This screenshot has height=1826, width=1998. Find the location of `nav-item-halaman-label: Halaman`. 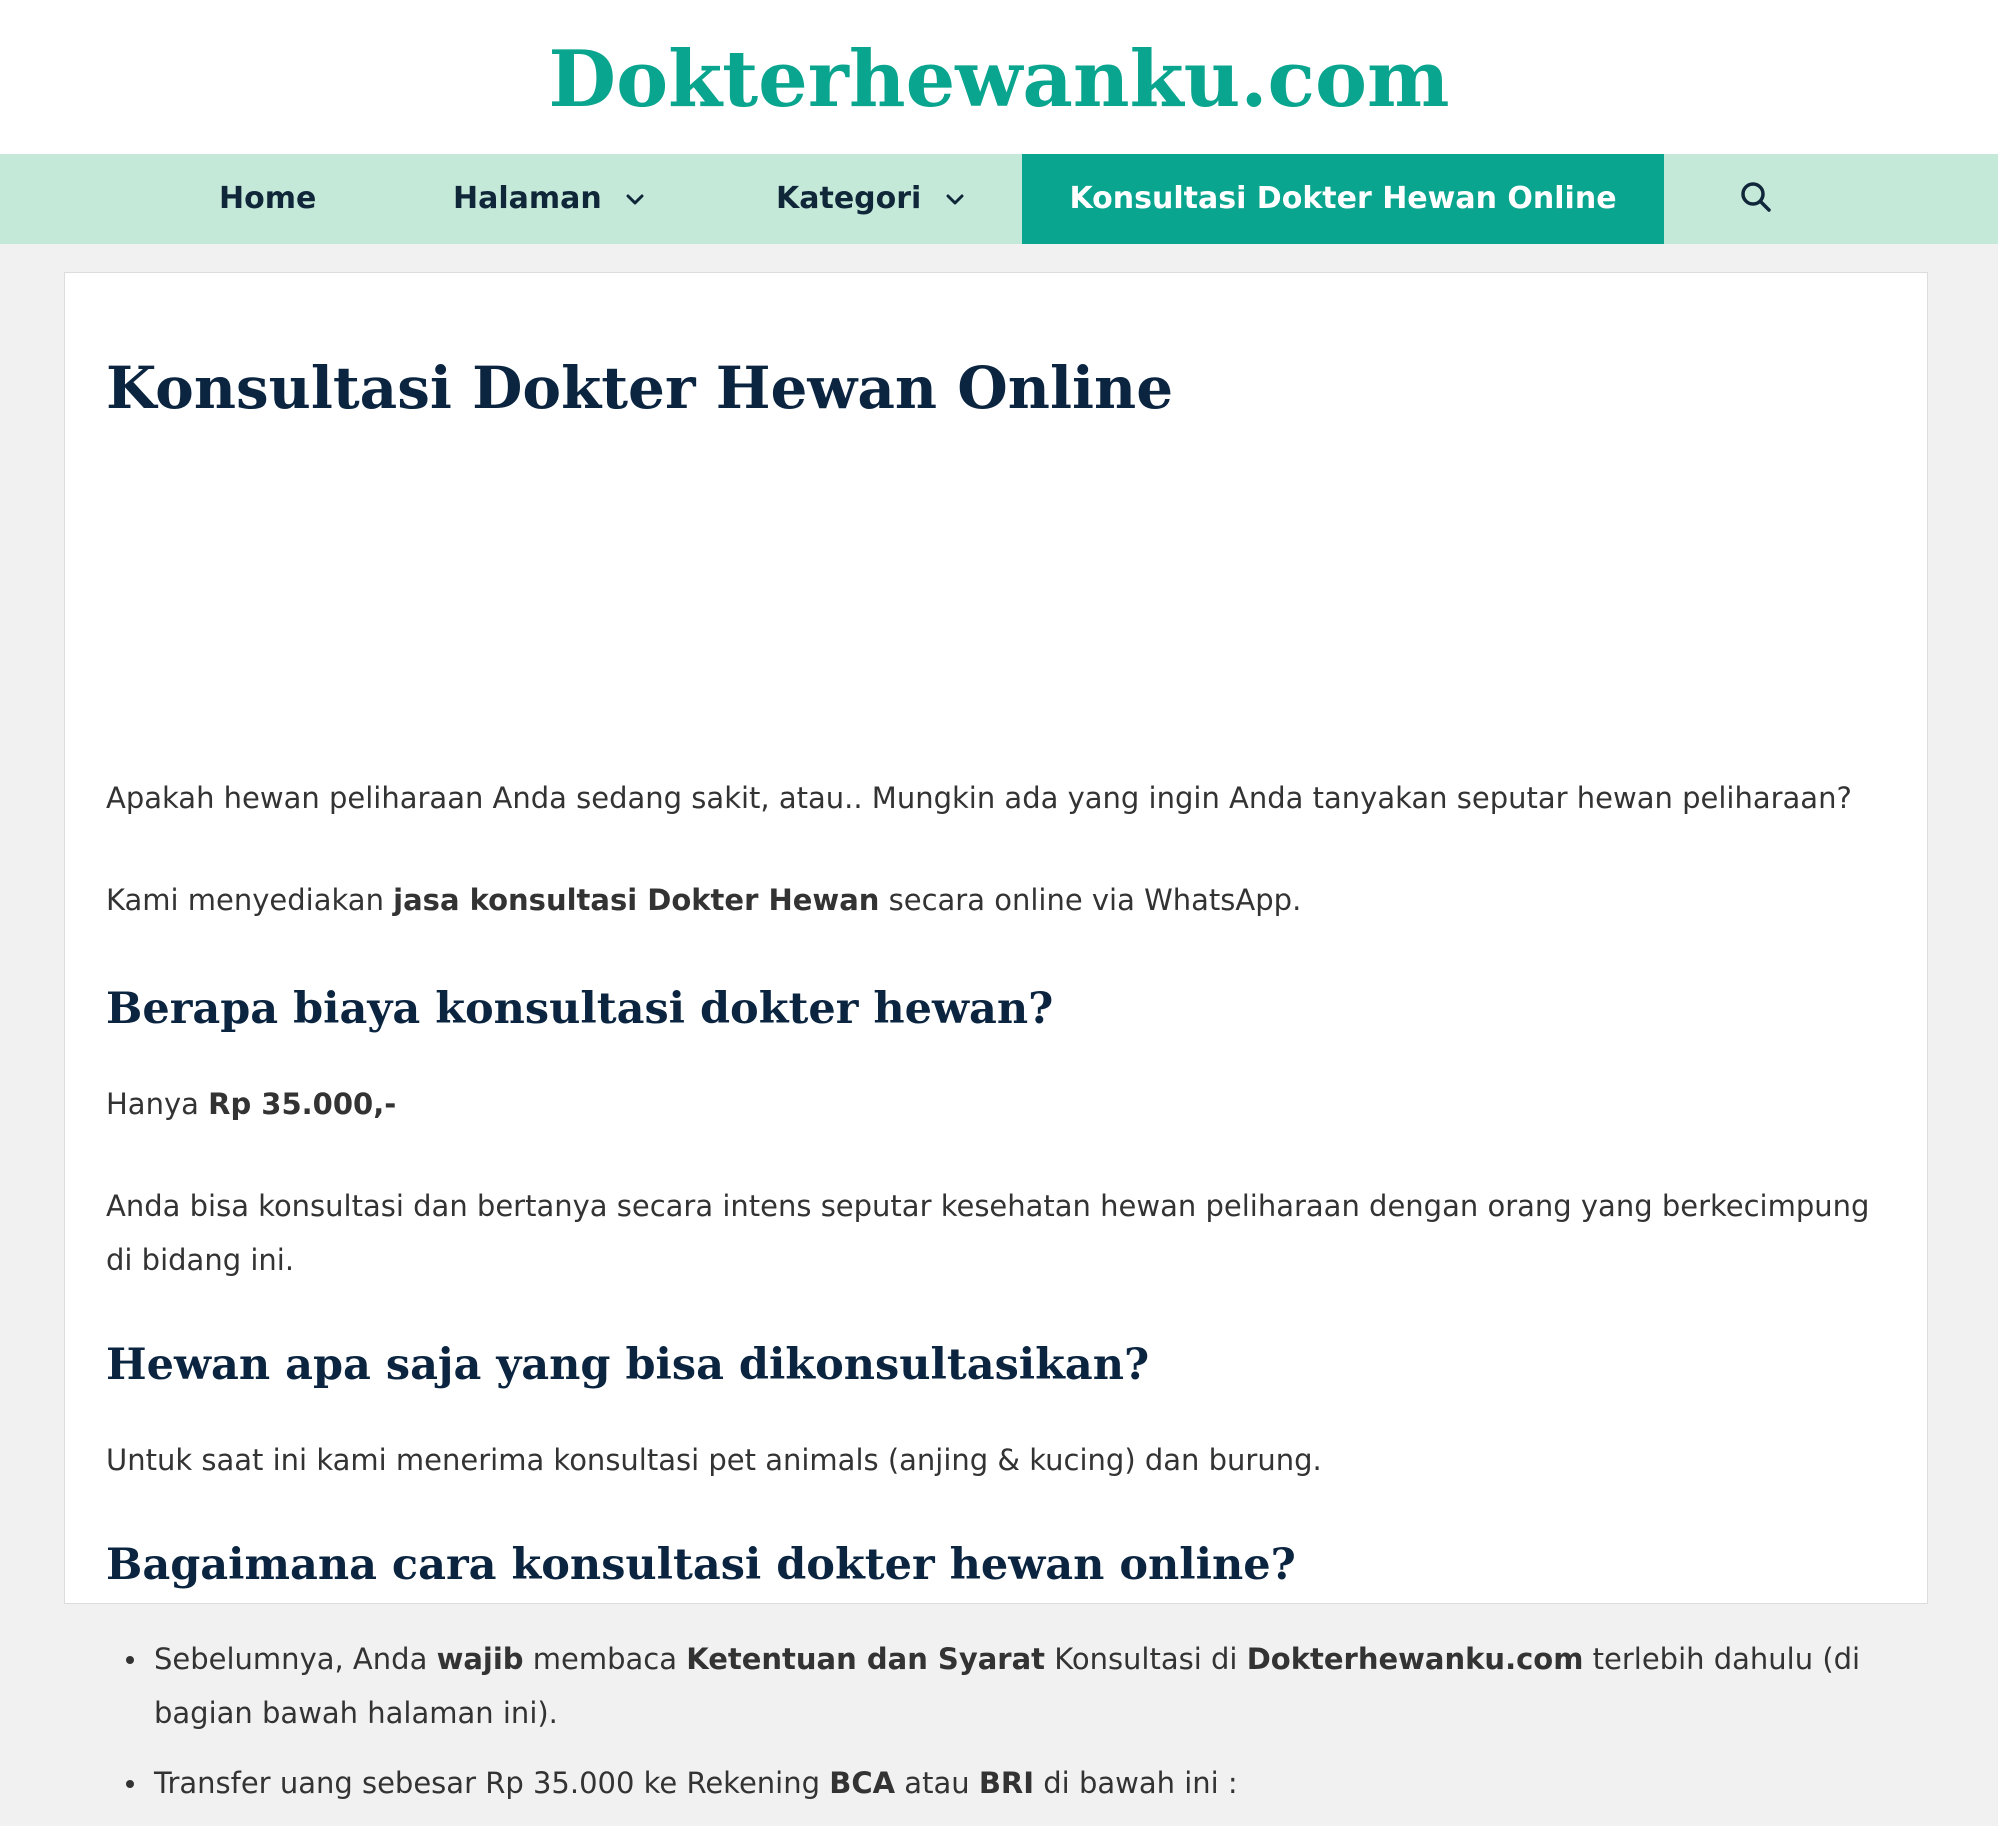

nav-item-halaman-label: Halaman is located at coordinates (527, 198).